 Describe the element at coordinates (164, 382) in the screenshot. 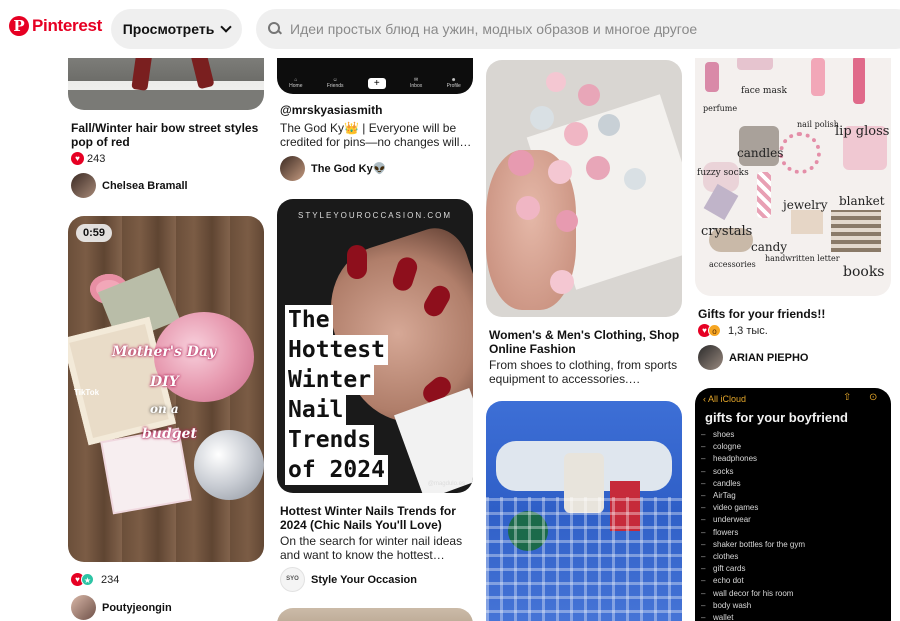

I see `overlay-text-diy: DIY` at that location.